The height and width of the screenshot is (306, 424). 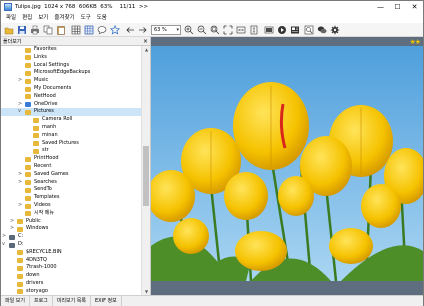 I want to click on tree-item-label: down, so click(x=33, y=275).